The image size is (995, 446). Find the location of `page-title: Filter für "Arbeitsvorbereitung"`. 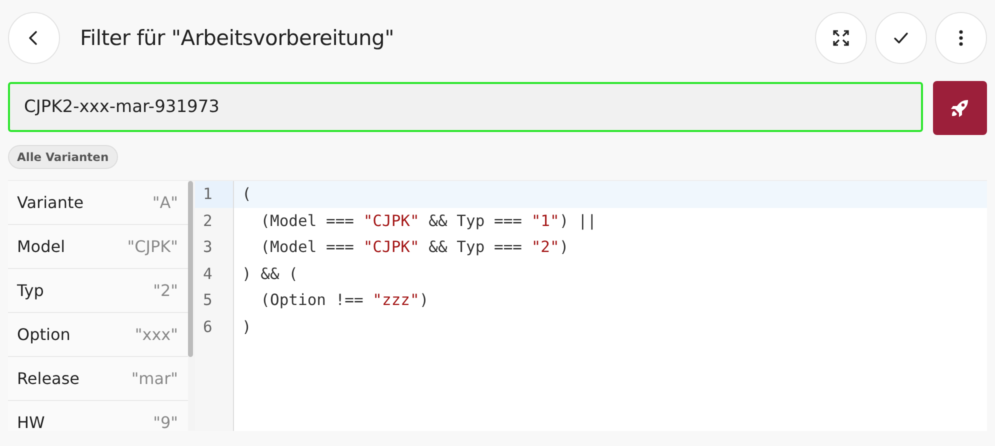

page-title: Filter für "Arbeitsvorbereitung" is located at coordinates (237, 38).